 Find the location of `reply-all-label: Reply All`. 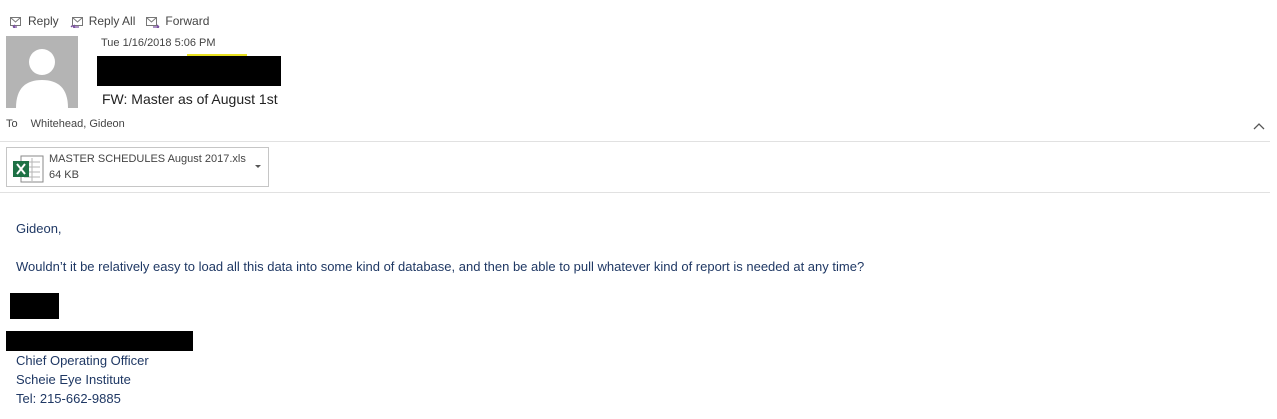

reply-all-label: Reply All is located at coordinates (112, 21).